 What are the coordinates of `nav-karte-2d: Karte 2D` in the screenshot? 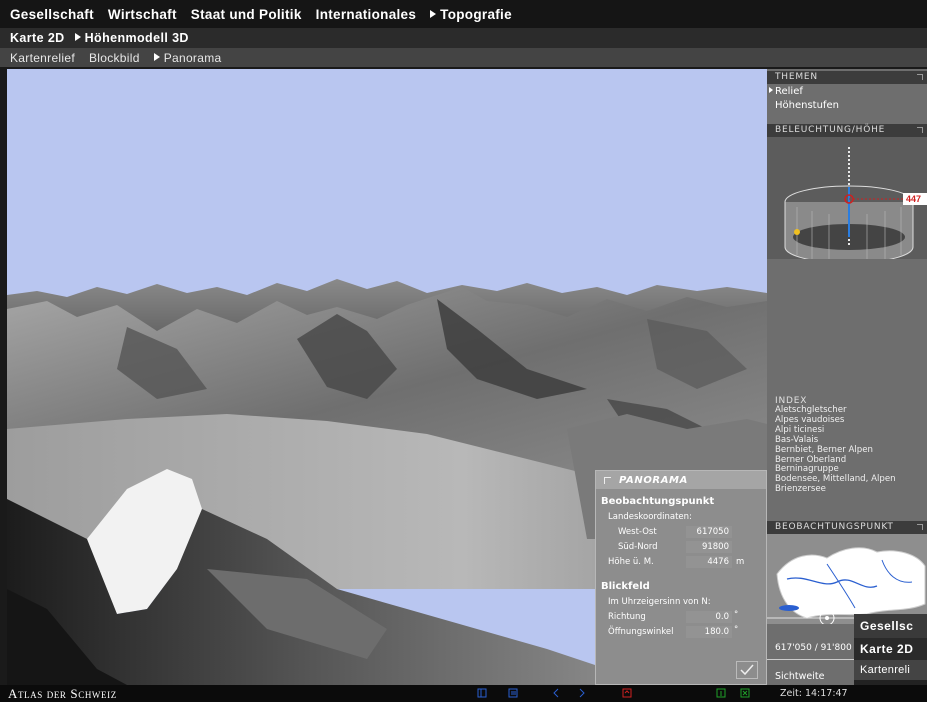 It's located at (37, 38).